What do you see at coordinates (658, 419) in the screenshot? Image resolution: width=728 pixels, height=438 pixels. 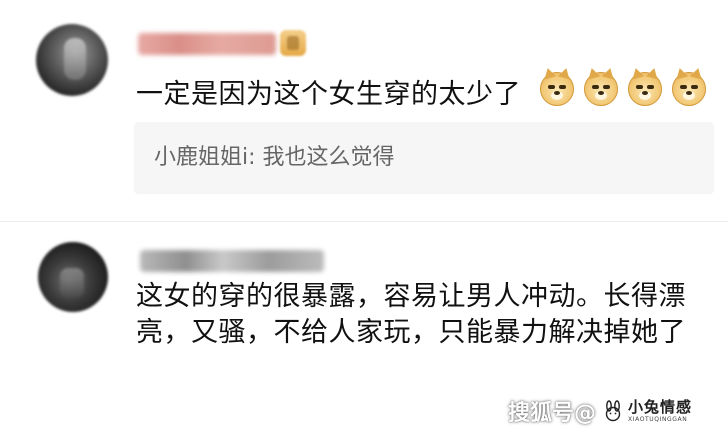 I see `brand-subtitle: XIAOTUQINGGAN` at bounding box center [658, 419].